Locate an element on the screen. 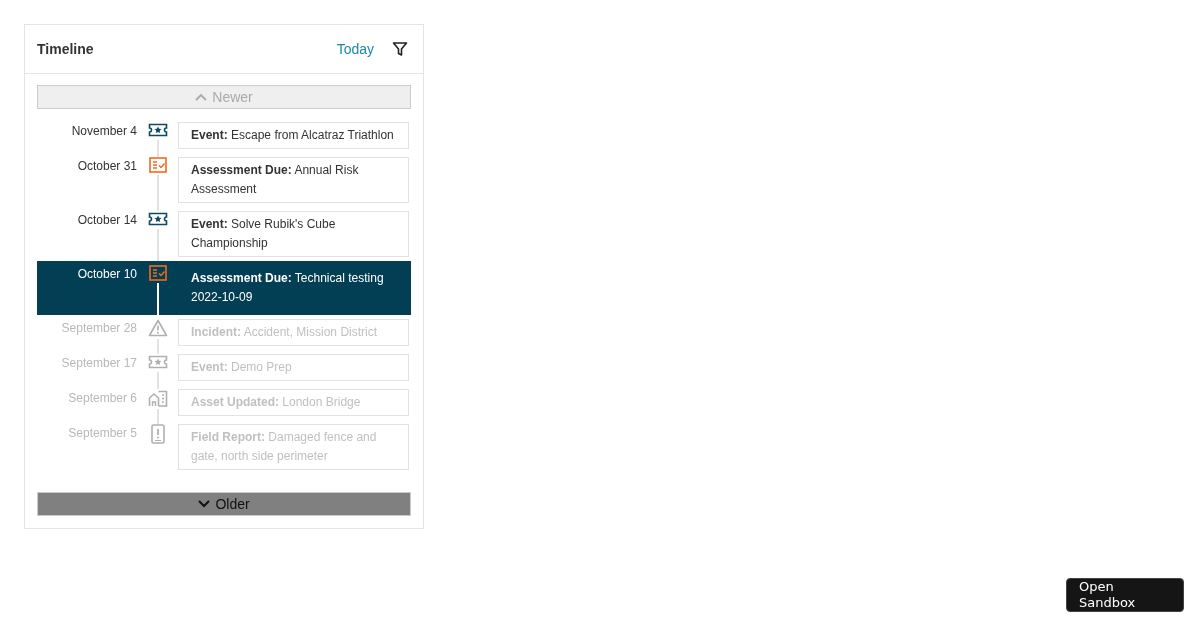  timeline-row: November 4 Event: Escape from Alcatraz Triathlon is located at coordinates (224, 139).